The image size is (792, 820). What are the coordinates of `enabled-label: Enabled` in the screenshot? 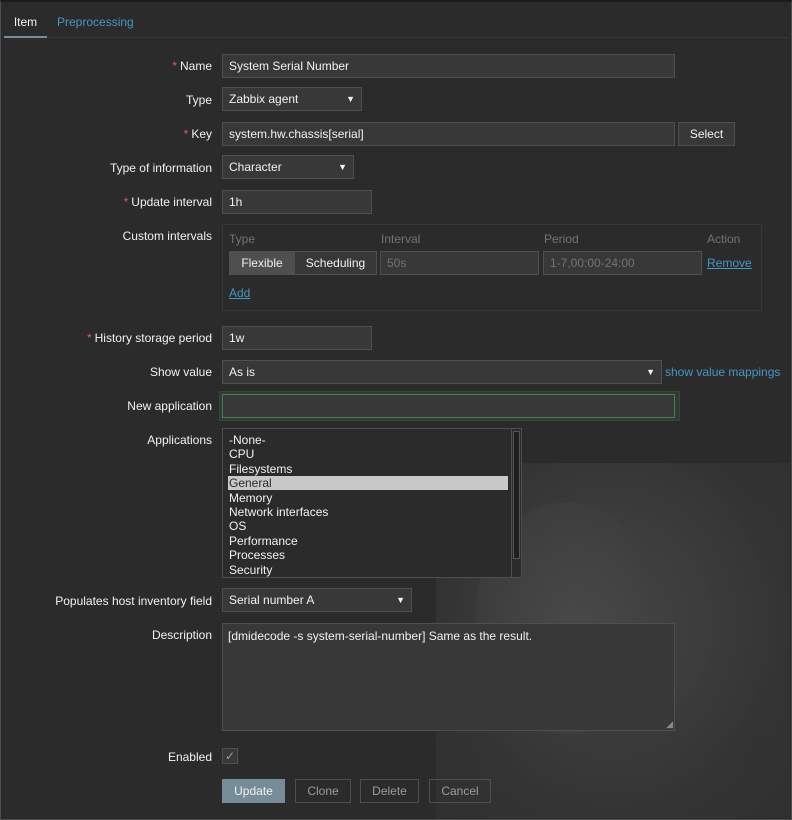 It's located at (189, 757).